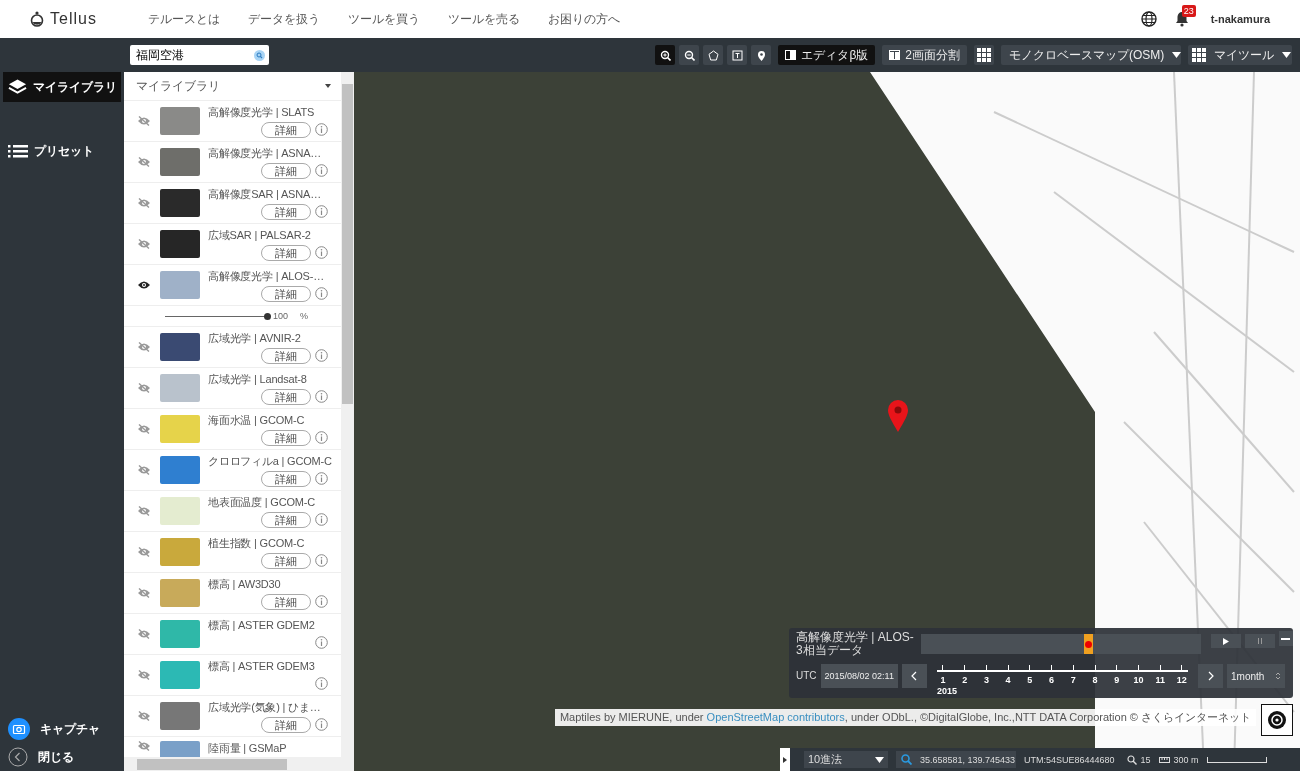  I want to click on grid-button, so click(984, 55).